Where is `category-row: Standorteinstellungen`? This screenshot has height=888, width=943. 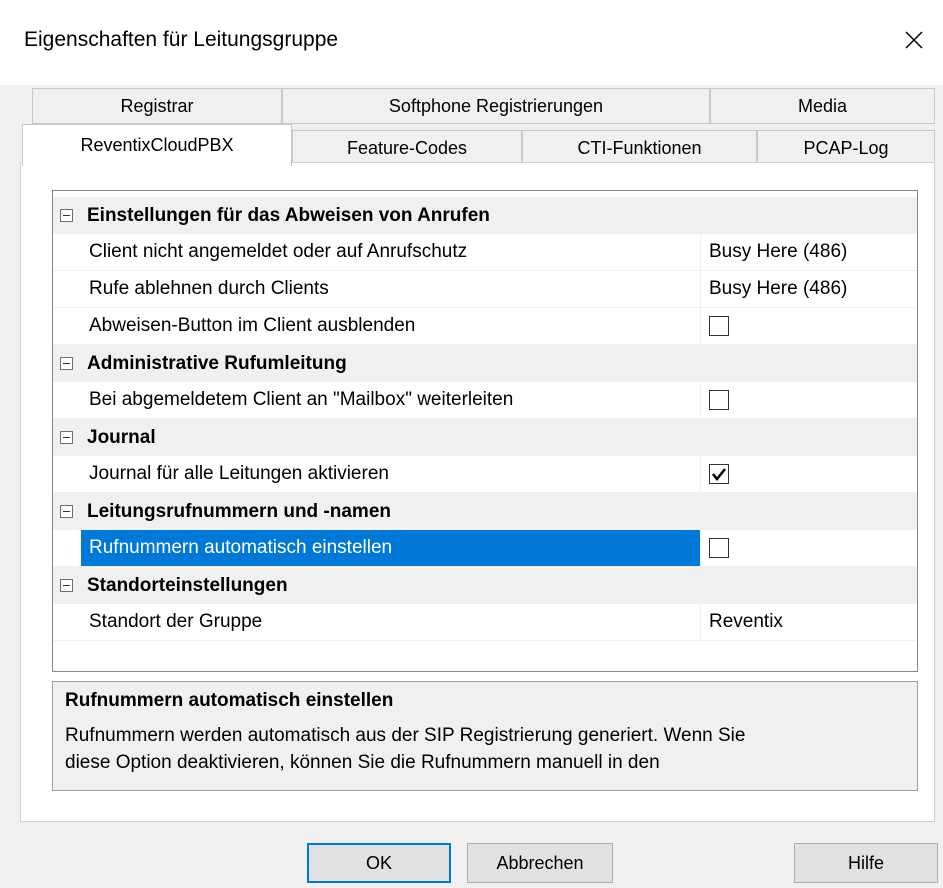 category-row: Standorteinstellungen is located at coordinates (485, 585).